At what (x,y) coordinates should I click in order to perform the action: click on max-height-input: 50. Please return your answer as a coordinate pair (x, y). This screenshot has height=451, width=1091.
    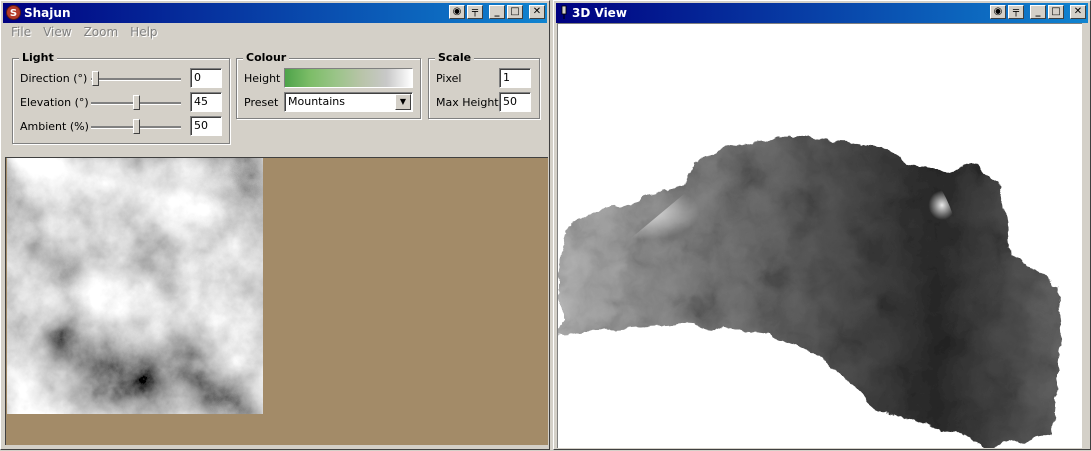
    Looking at the image, I should click on (515, 102).